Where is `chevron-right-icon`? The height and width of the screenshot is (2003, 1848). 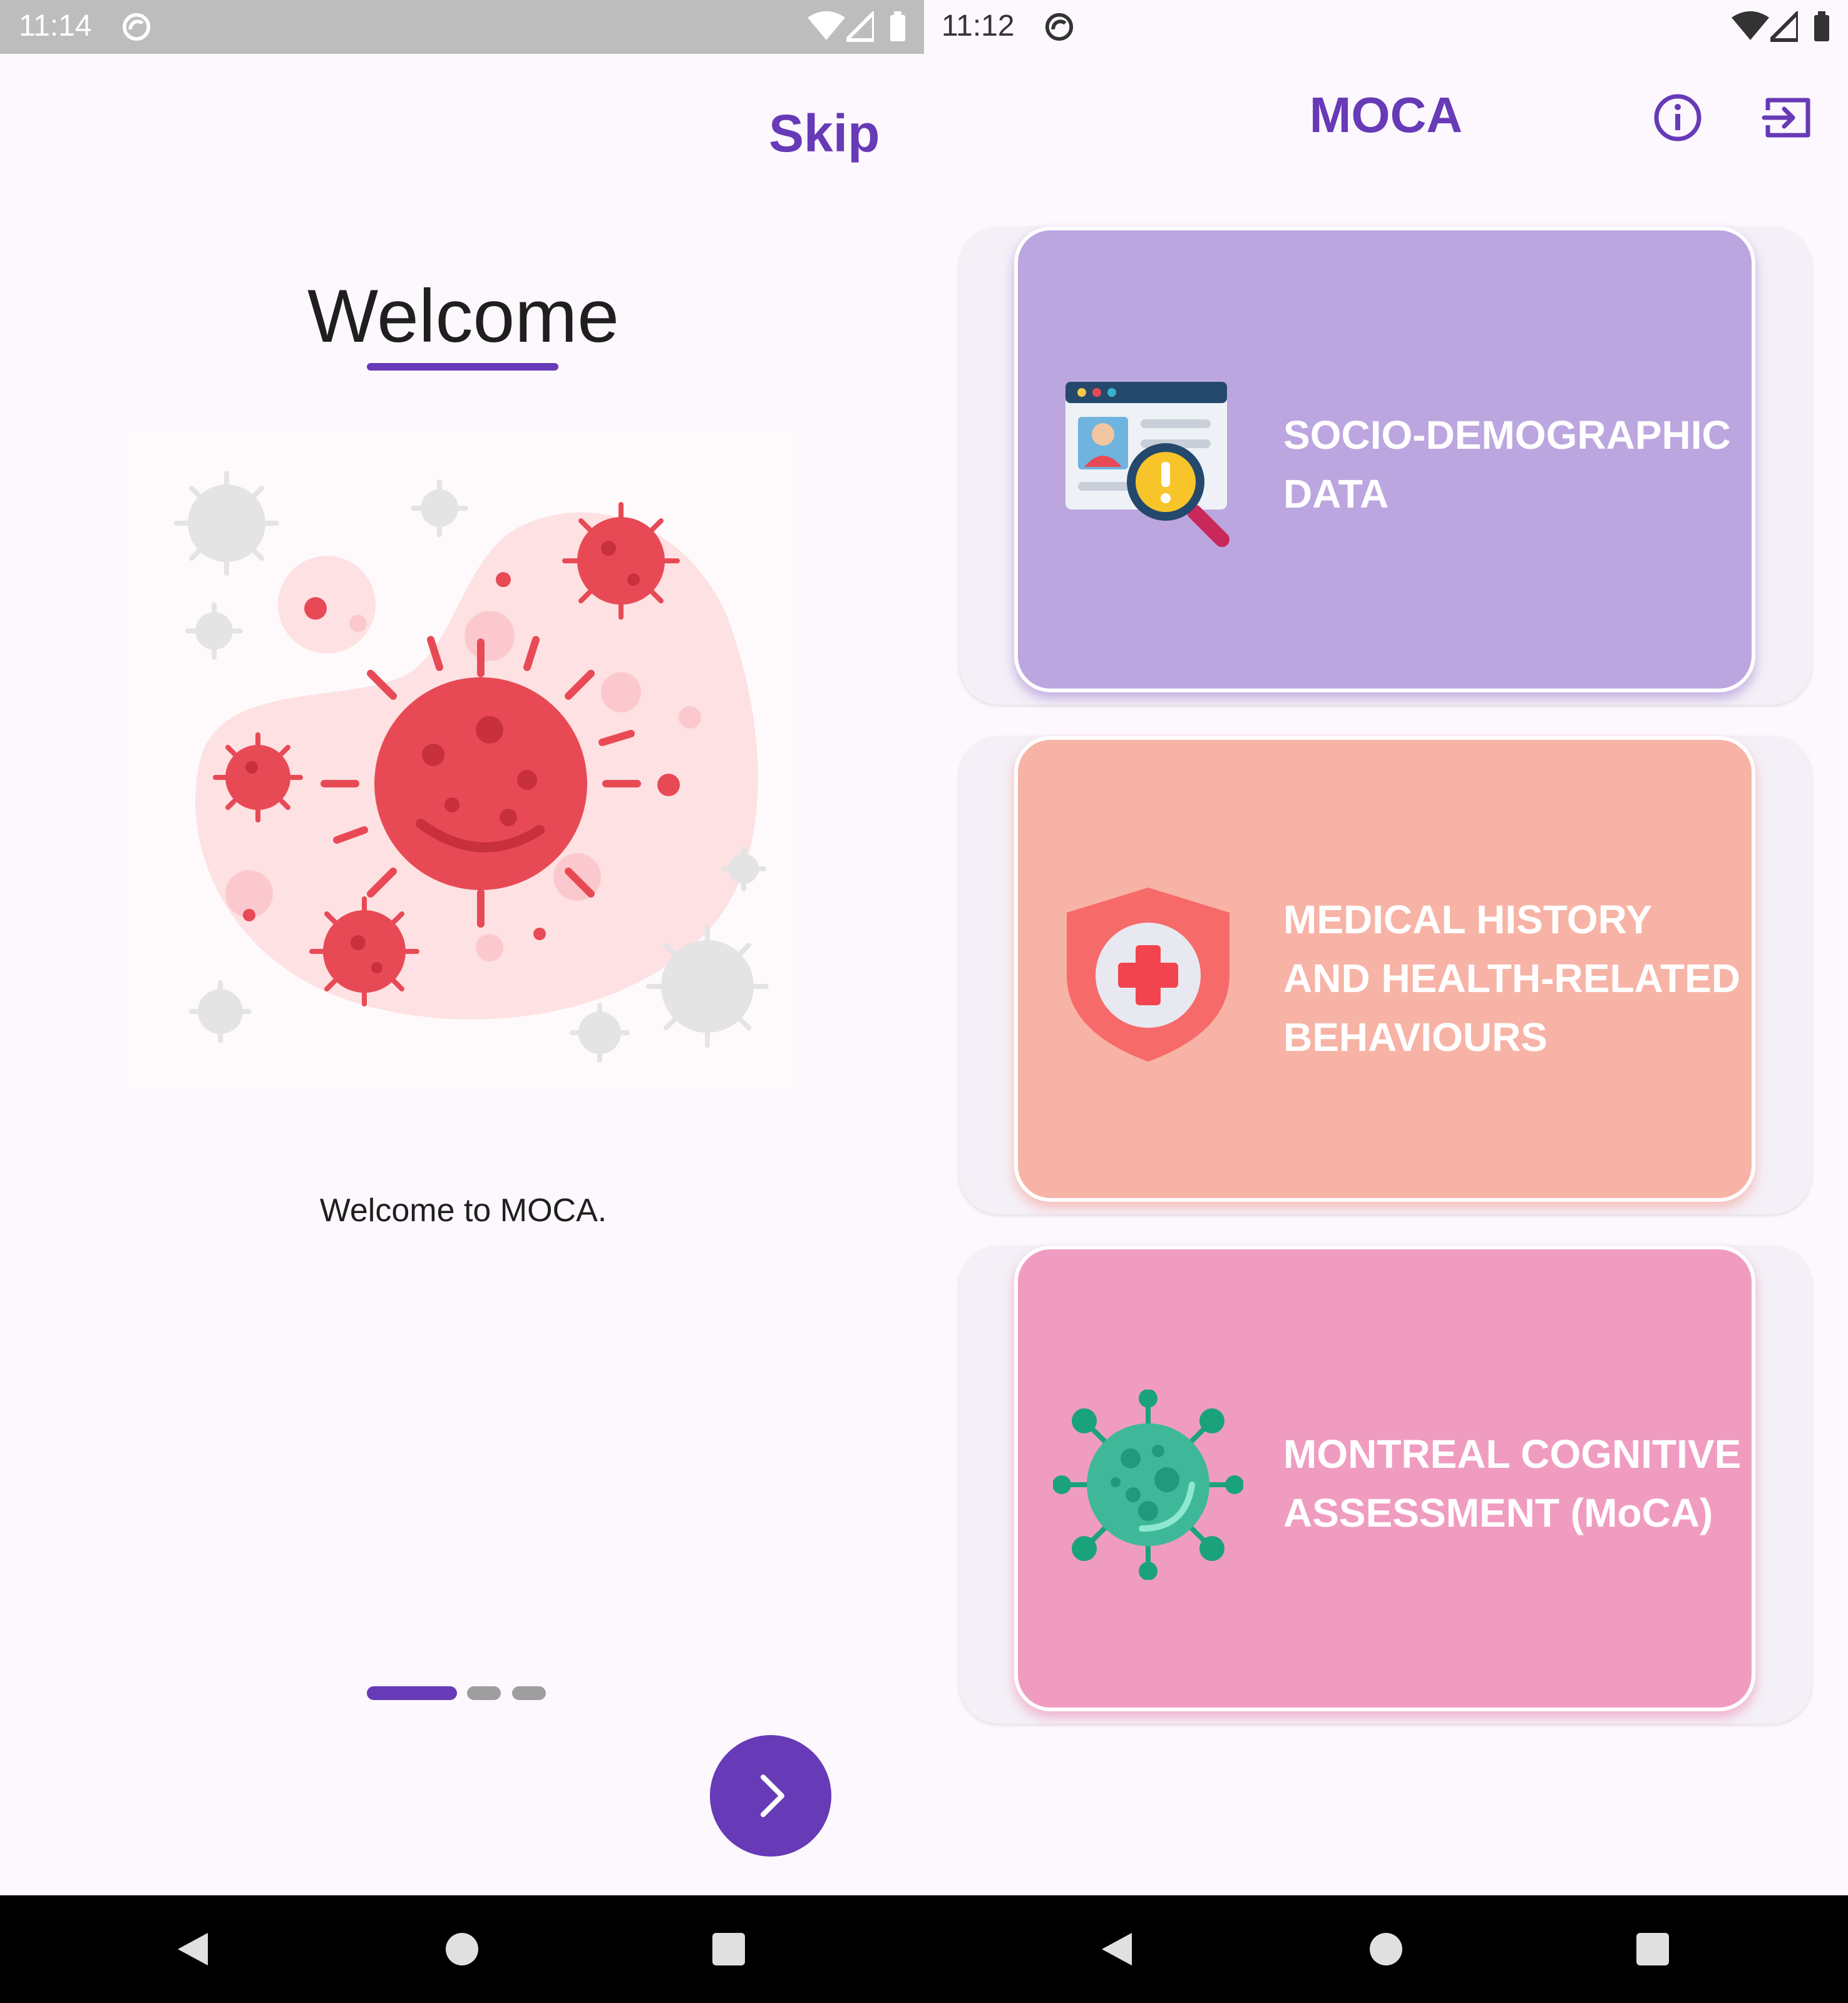 chevron-right-icon is located at coordinates (772, 1796).